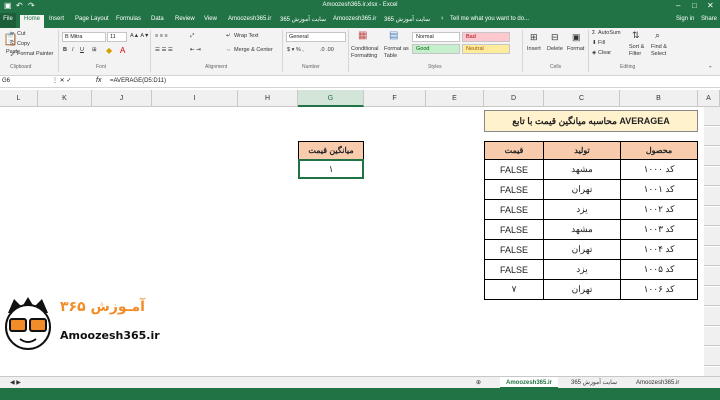 The width and height of the screenshot is (720, 400). I want to click on average-value-cell: ۱, so click(331, 169).